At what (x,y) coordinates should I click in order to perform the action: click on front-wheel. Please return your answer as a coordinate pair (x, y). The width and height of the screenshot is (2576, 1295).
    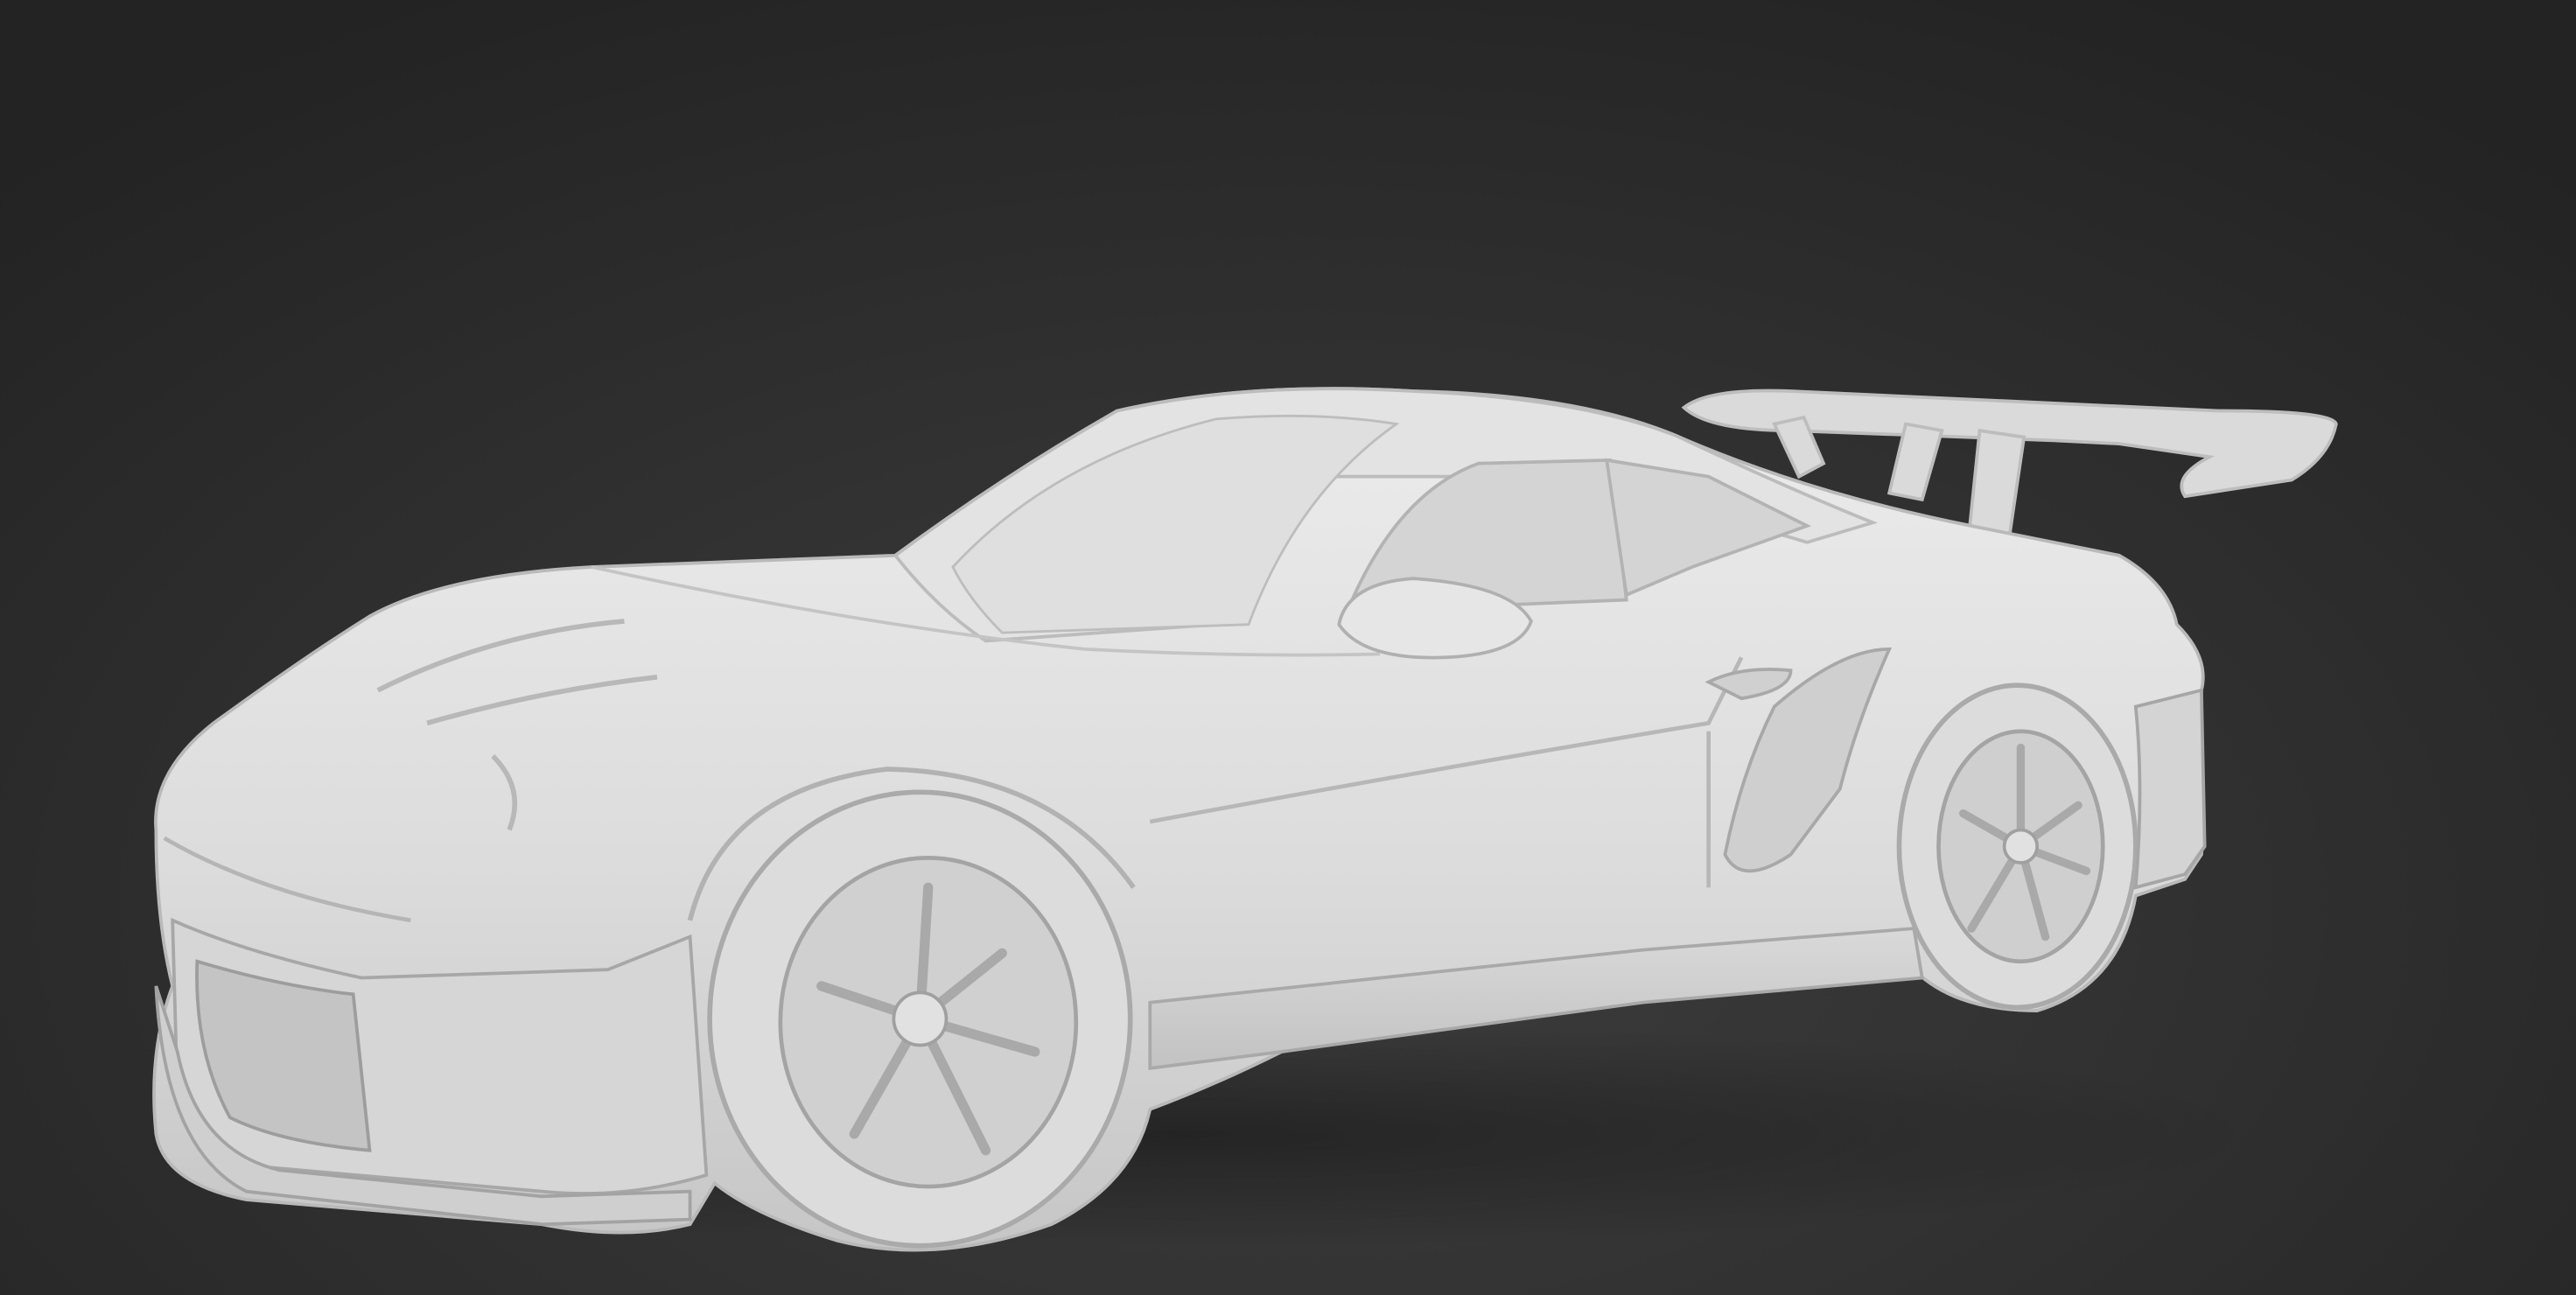
    Looking at the image, I should click on (920, 1019).